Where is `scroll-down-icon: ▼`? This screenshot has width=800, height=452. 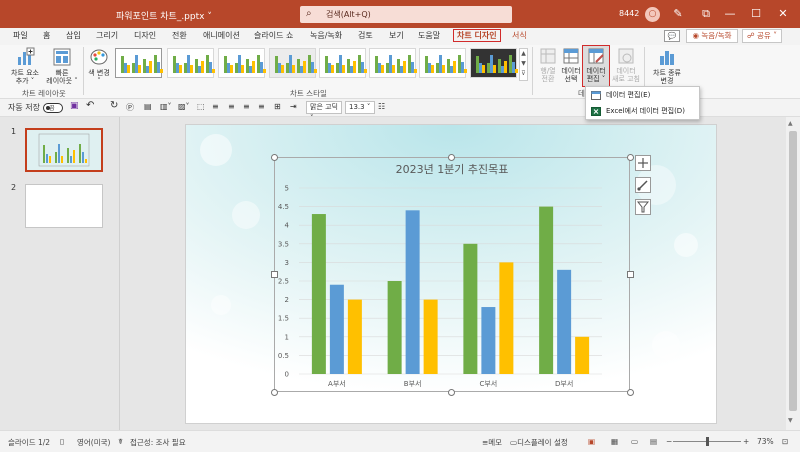 scroll-down-icon: ▼ is located at coordinates (790, 420).